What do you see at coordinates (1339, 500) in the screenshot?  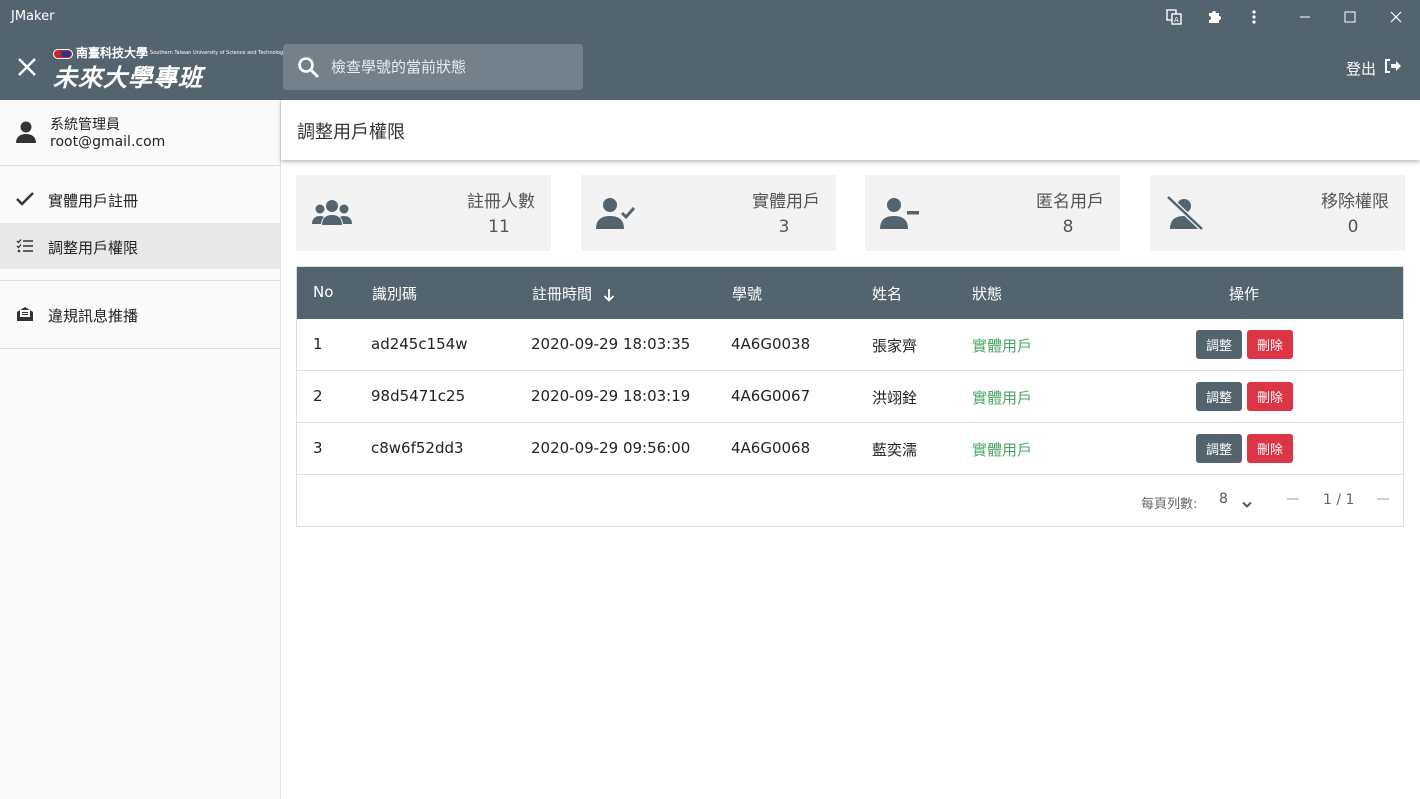 I see `page-info: 1 / 1` at bounding box center [1339, 500].